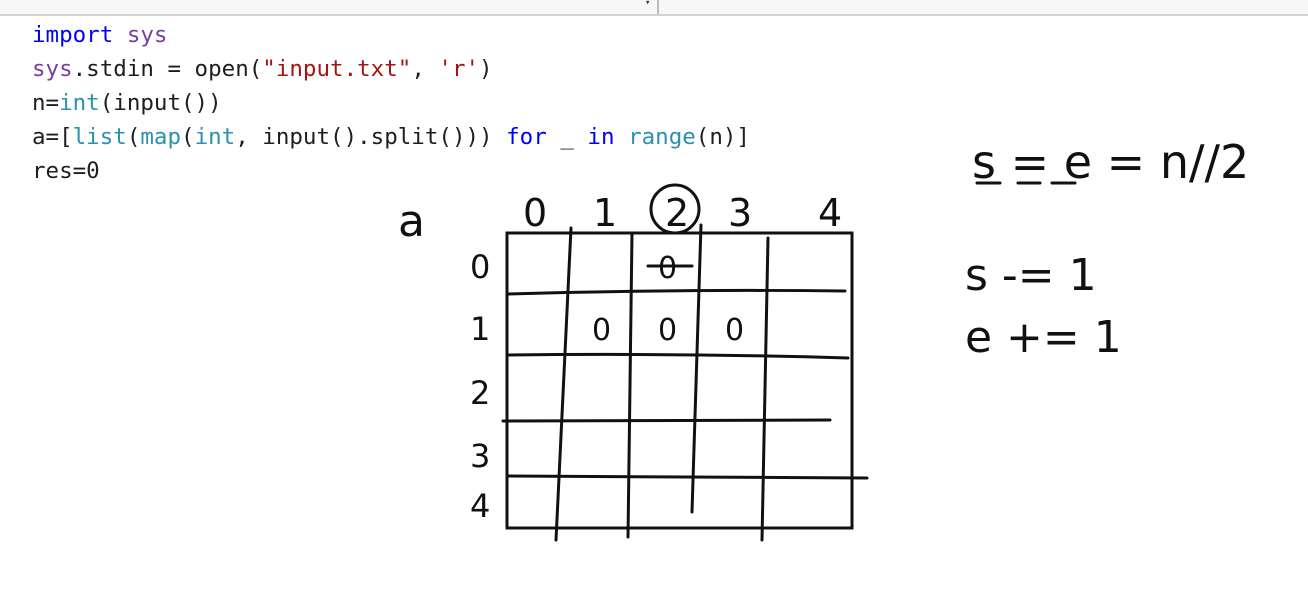 The image size is (1308, 604). Describe the element at coordinates (480, 393) in the screenshot. I see `row-header: 2` at that location.